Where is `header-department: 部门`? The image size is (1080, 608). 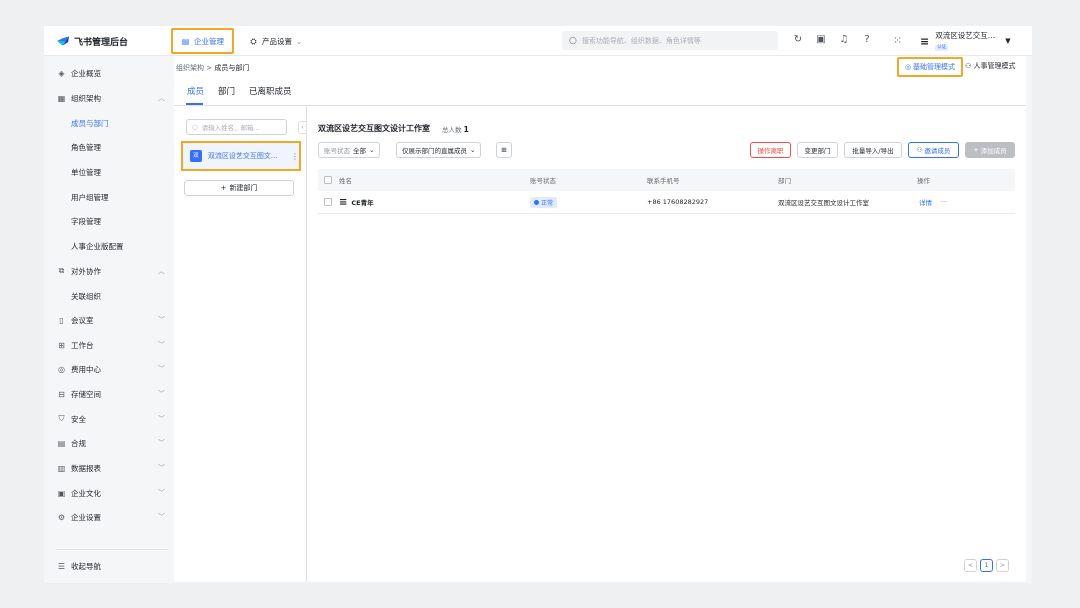 header-department: 部门 is located at coordinates (784, 181).